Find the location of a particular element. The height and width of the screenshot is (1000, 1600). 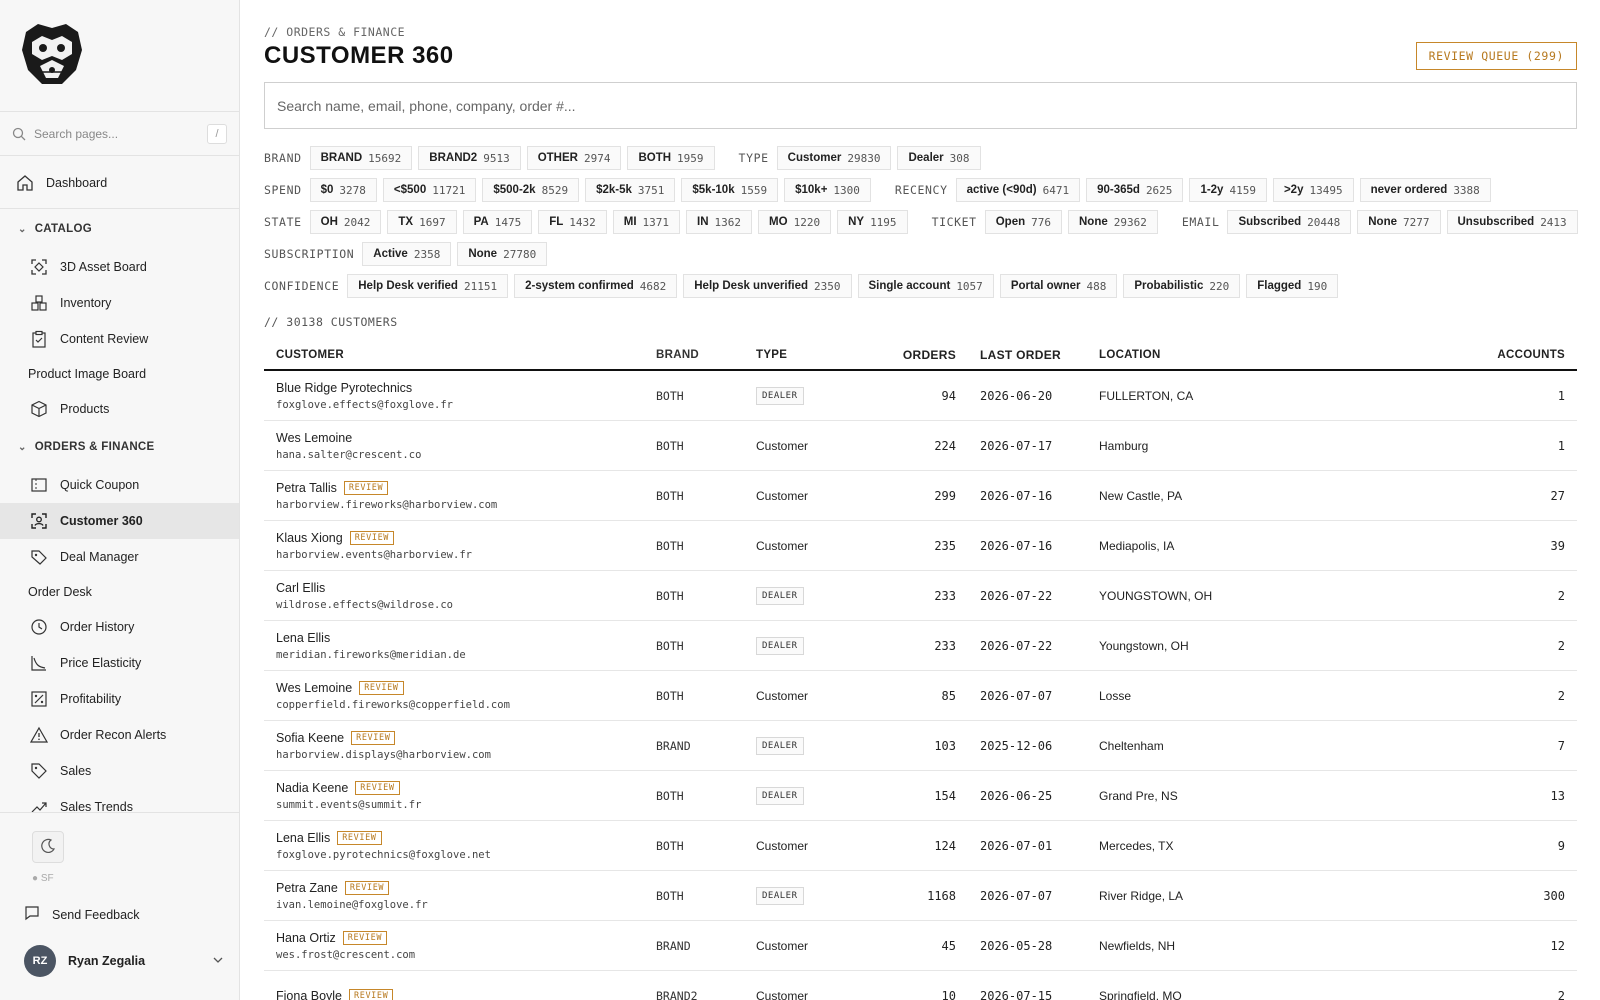

theme-toggle-button is located at coordinates (48, 847).